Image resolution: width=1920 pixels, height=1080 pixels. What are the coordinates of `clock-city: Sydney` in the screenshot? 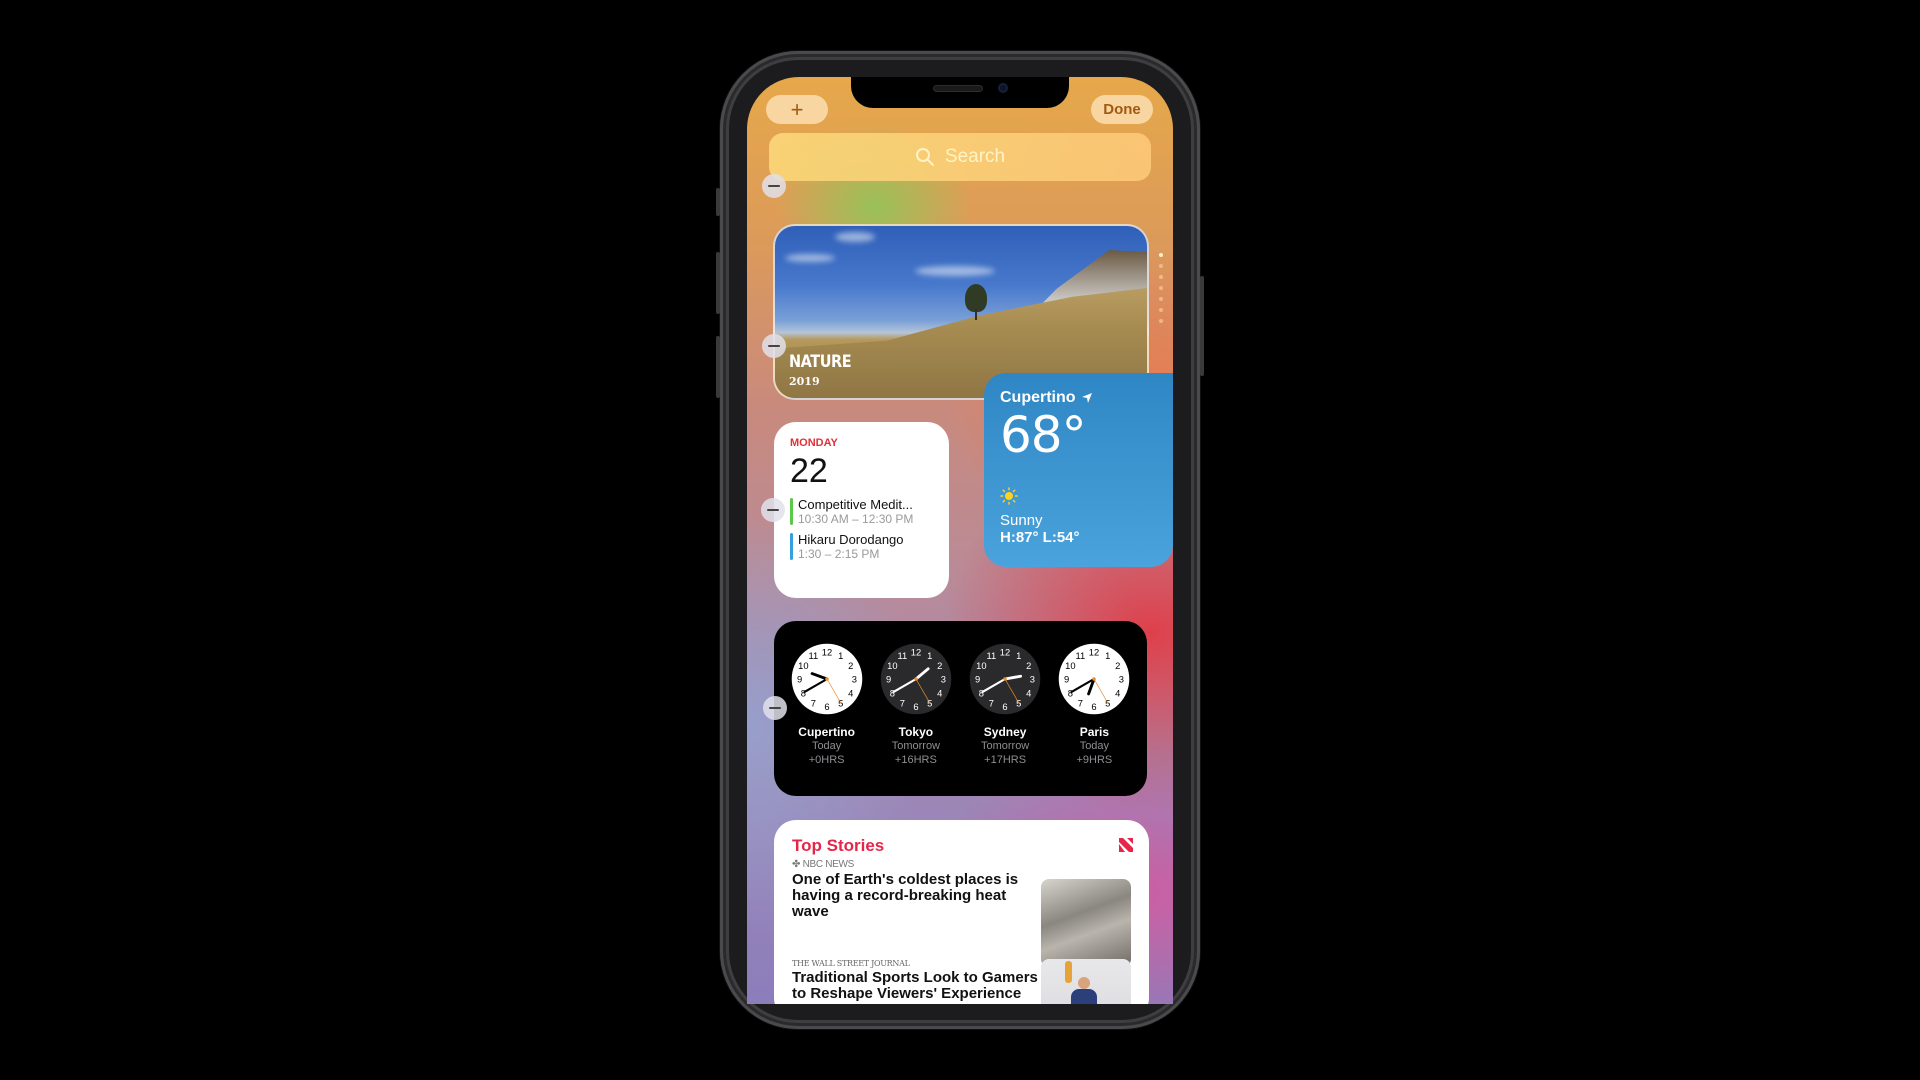 It's located at (1005, 732).